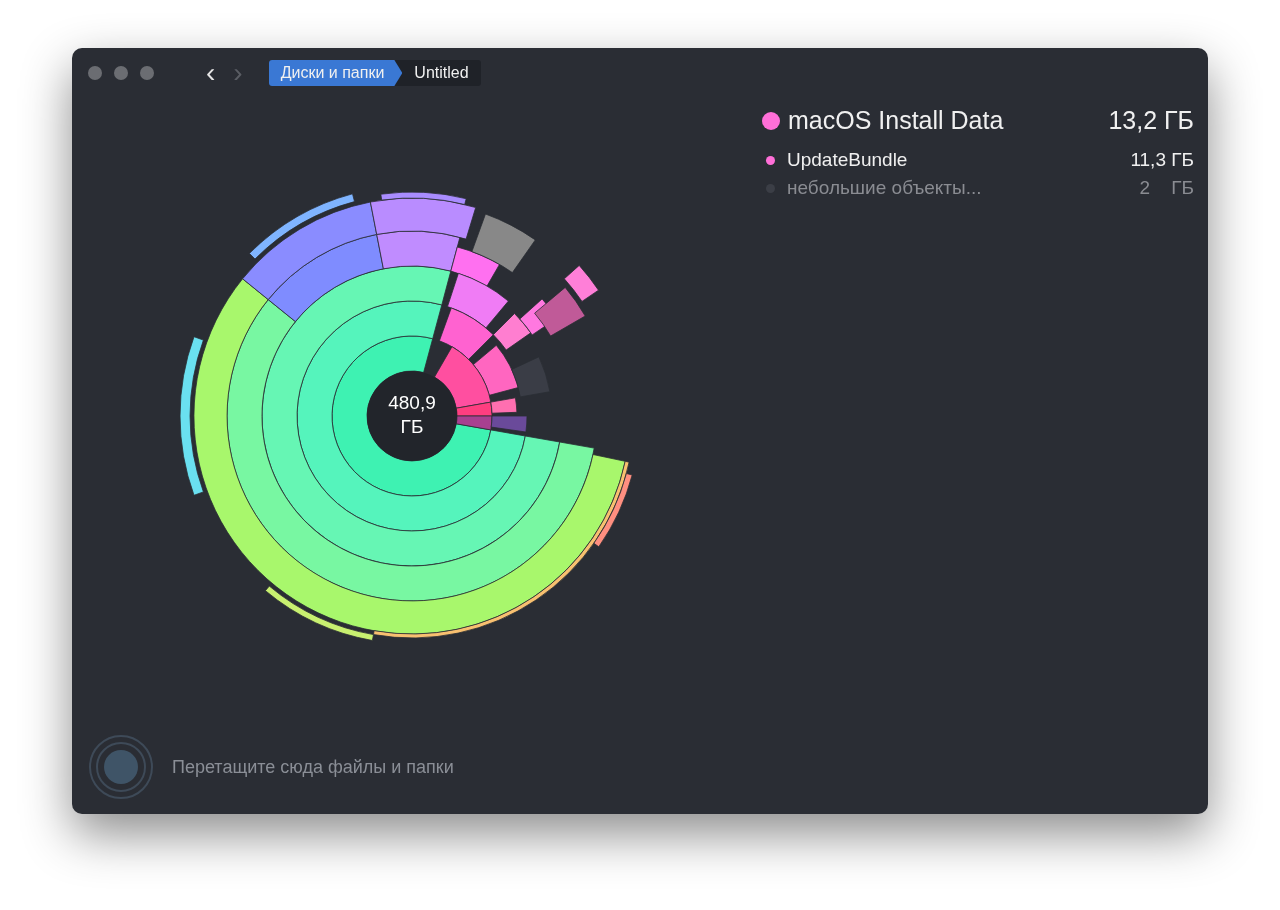 This screenshot has height=910, width=1280. I want to click on folder-size: 13,2 ГБ, so click(1151, 120).